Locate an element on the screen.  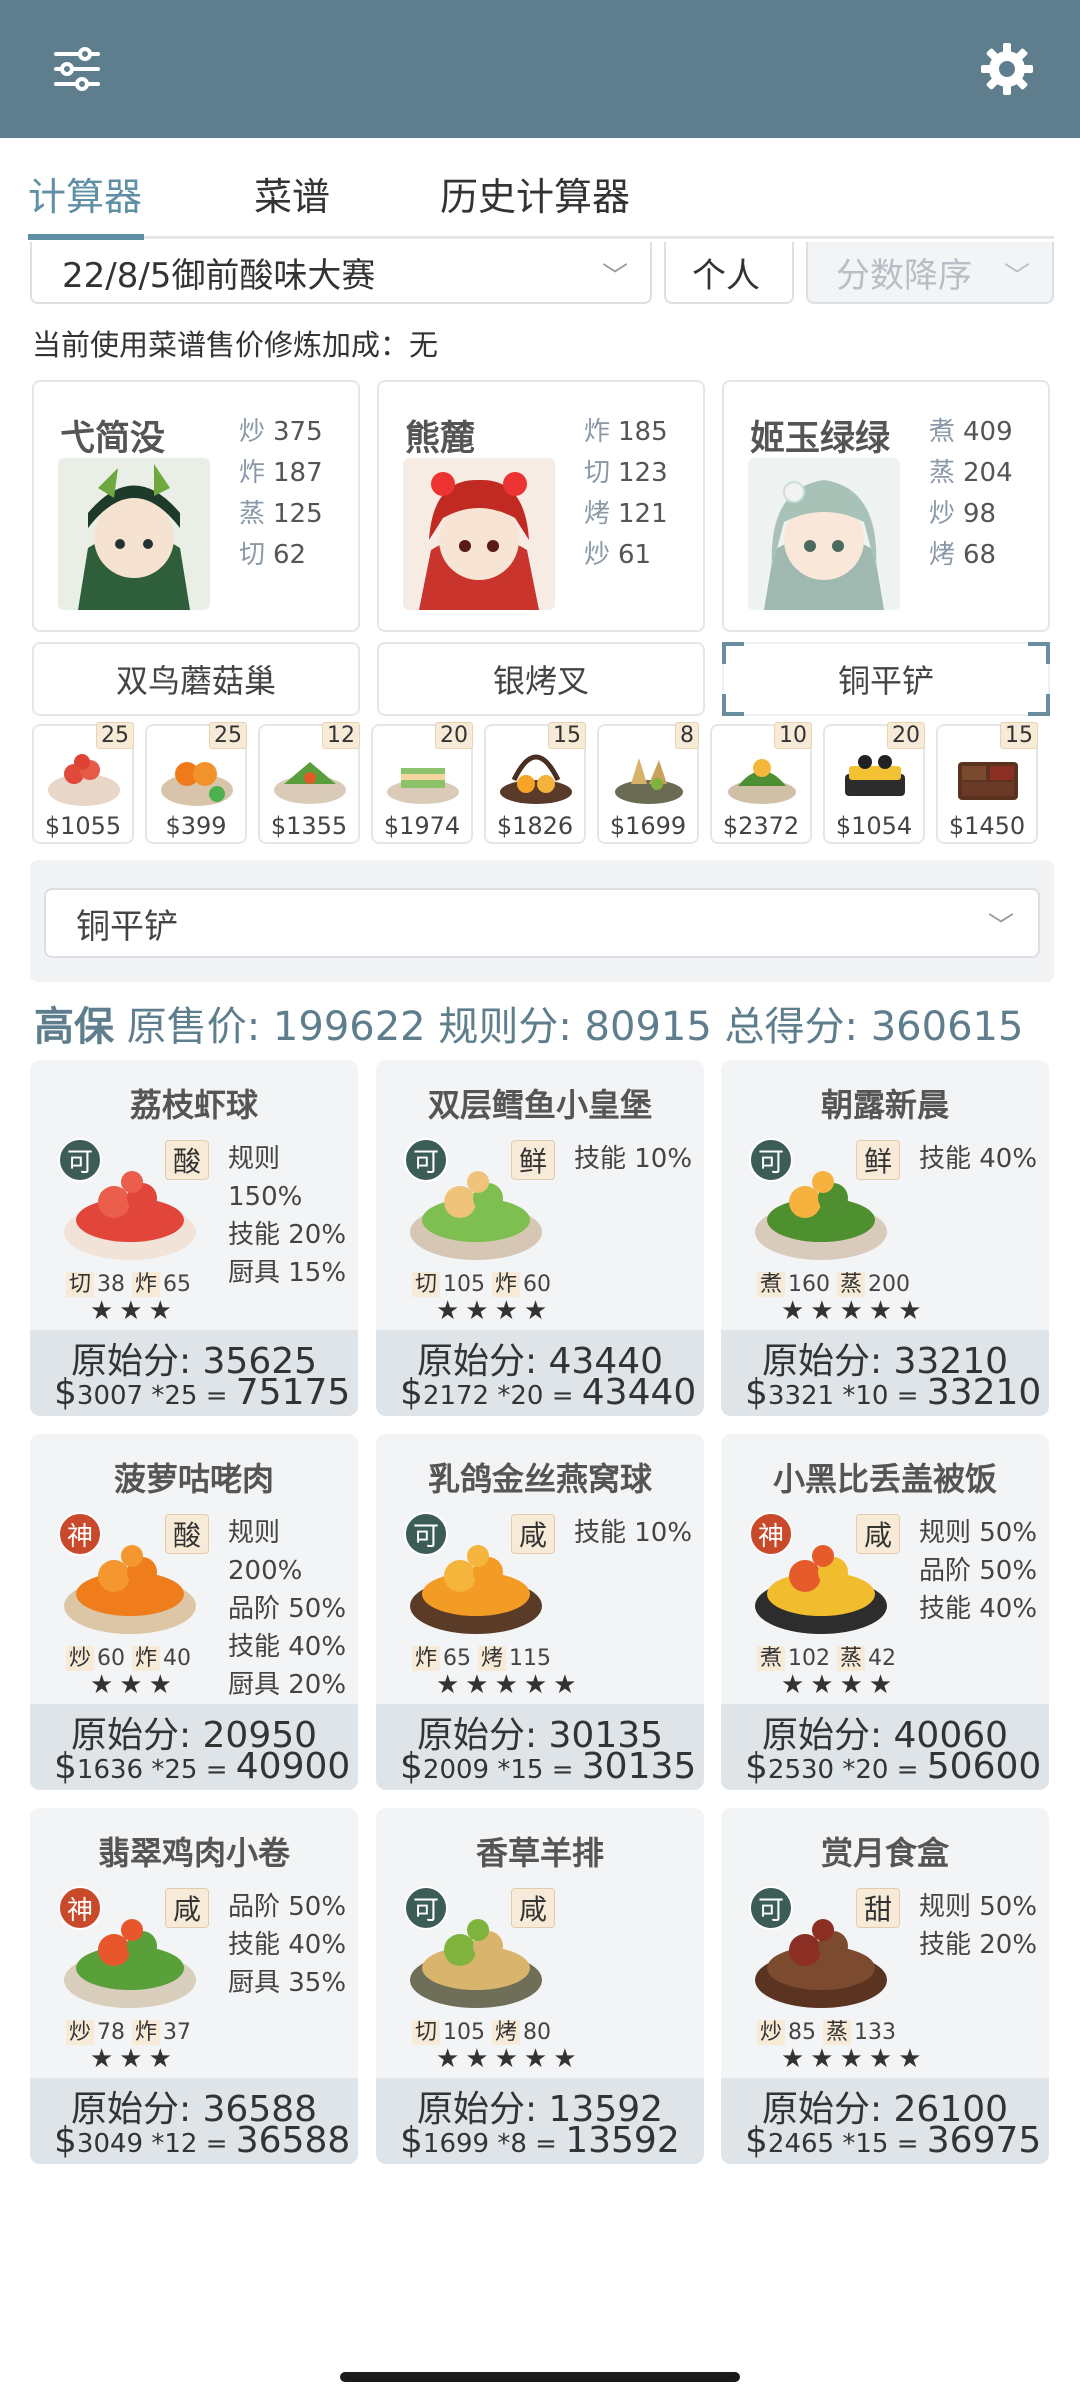
rule-bonus-list: 规则 50% 技能 20% is located at coordinates (978, 1926).